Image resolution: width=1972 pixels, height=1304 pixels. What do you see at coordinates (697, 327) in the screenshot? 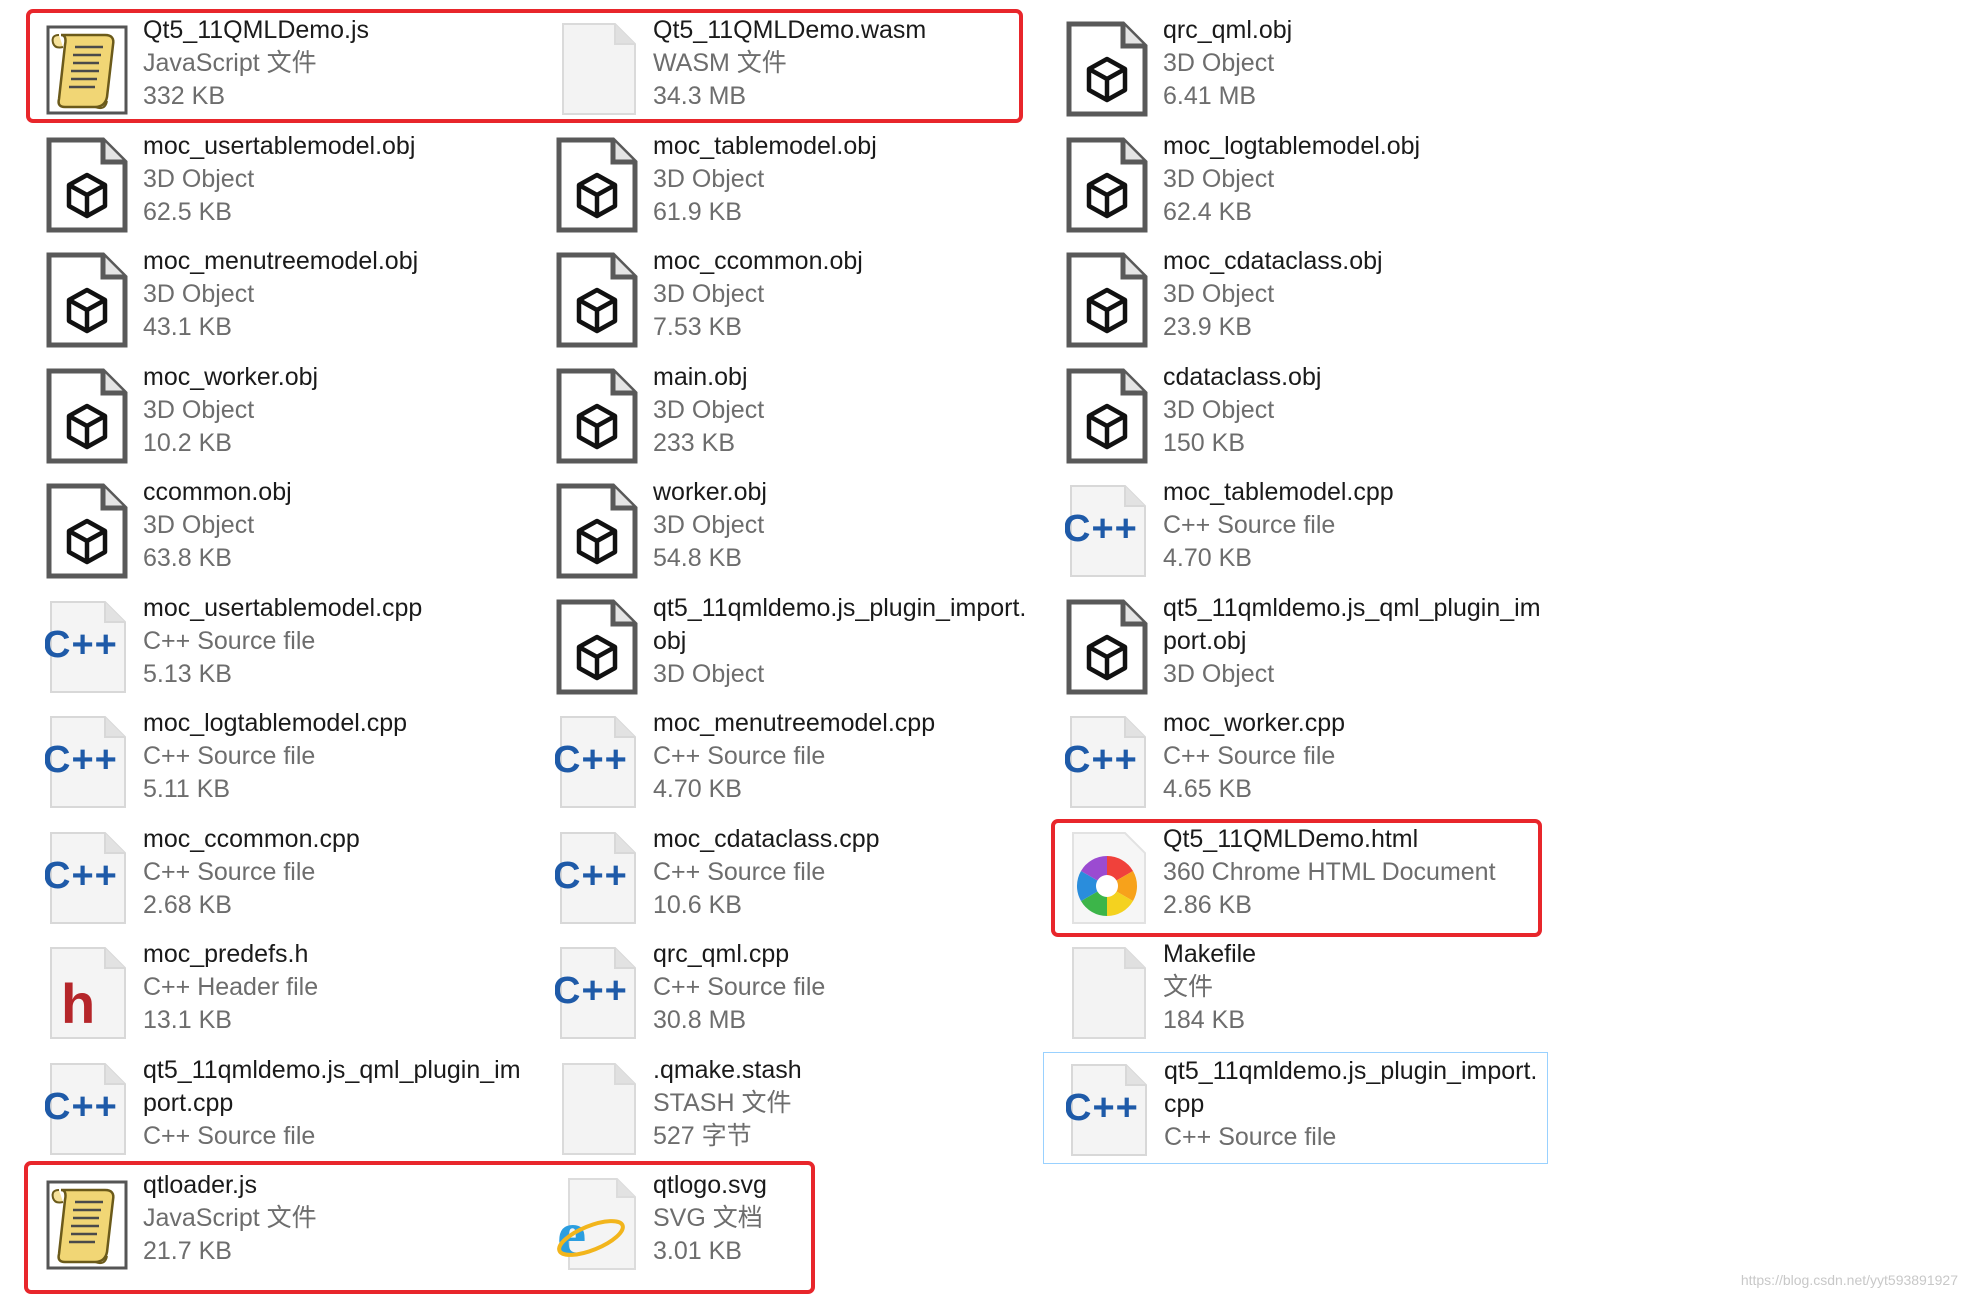
I see `file-size: 7.53 KB` at bounding box center [697, 327].